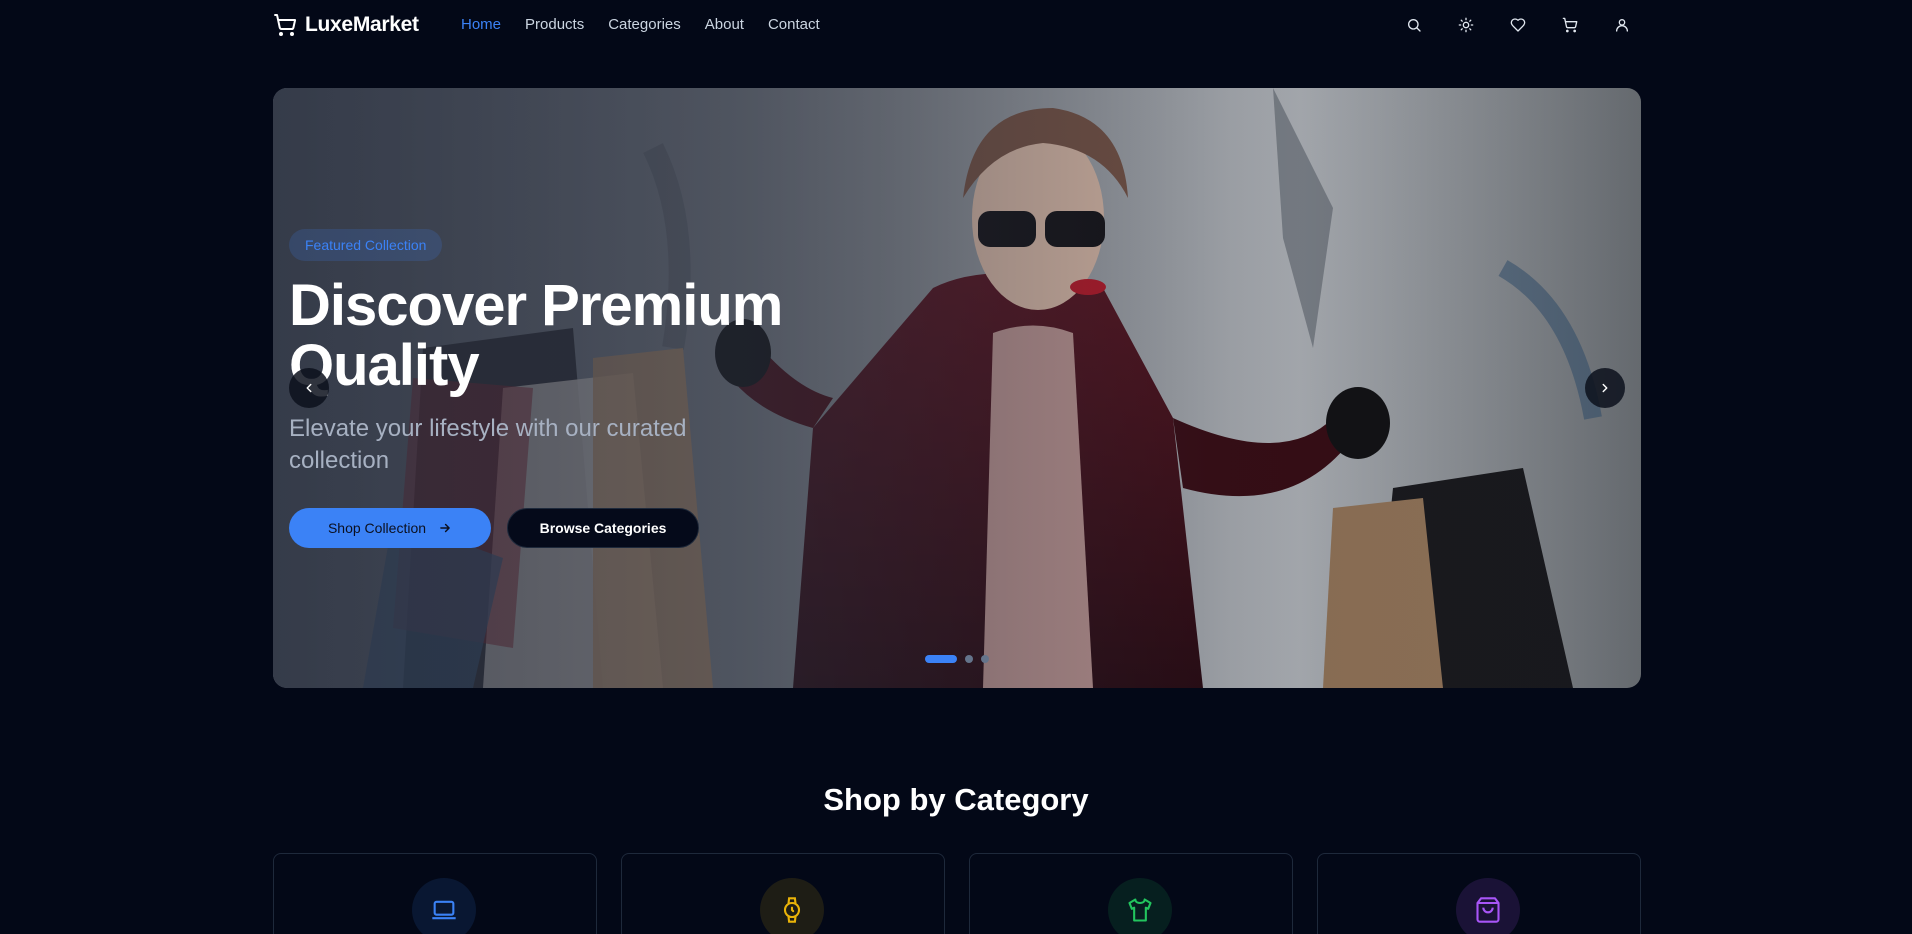 Image resolution: width=1912 pixels, height=934 pixels. What do you see at coordinates (366, 245) in the screenshot?
I see `featured-badge: Featured Collection` at bounding box center [366, 245].